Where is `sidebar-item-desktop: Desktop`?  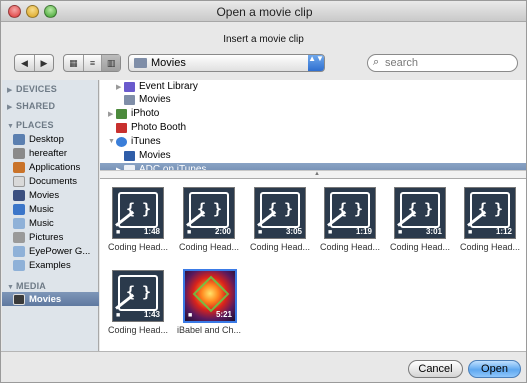
sidebar-item-desktop: Desktop is located at coordinates (56, 139).